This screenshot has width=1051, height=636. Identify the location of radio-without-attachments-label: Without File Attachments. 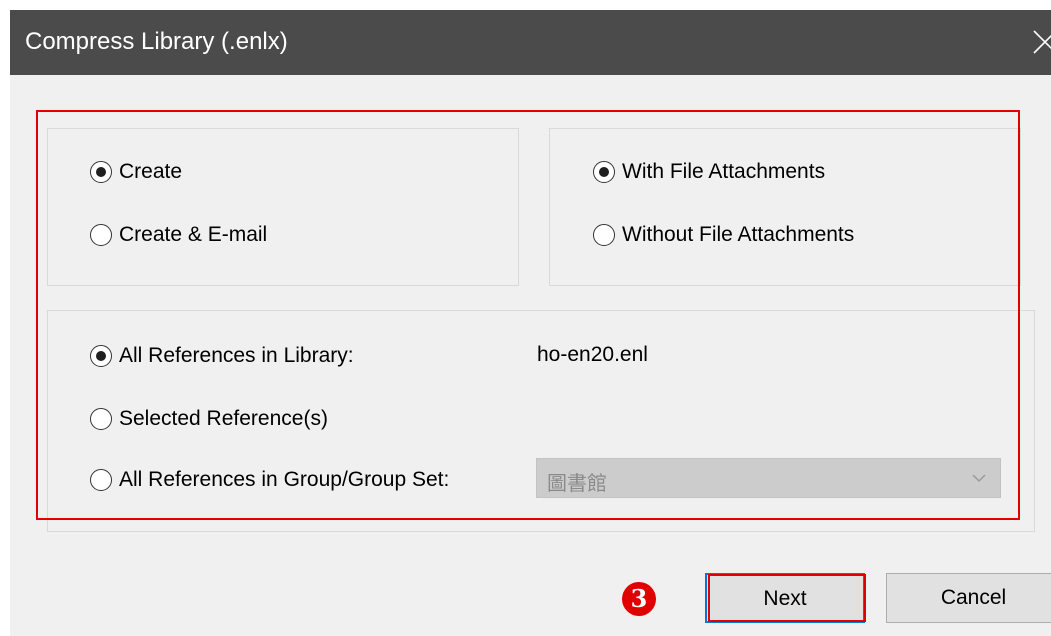
(738, 234).